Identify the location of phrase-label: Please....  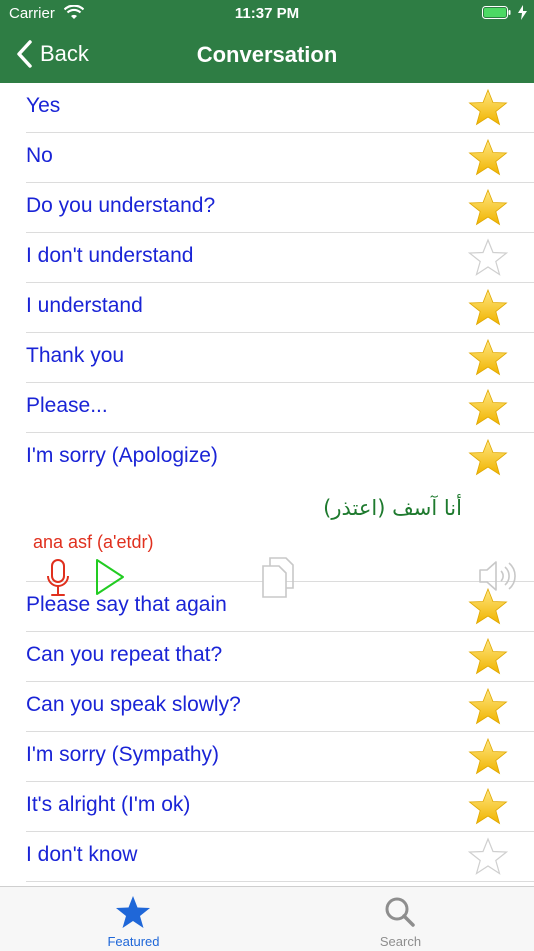
(67, 405).